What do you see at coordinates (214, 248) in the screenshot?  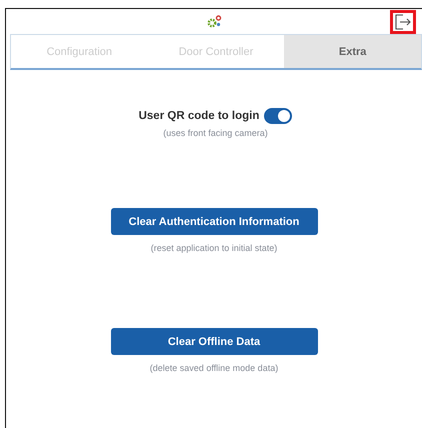 I see `action-hint: (reset application to initial state)` at bounding box center [214, 248].